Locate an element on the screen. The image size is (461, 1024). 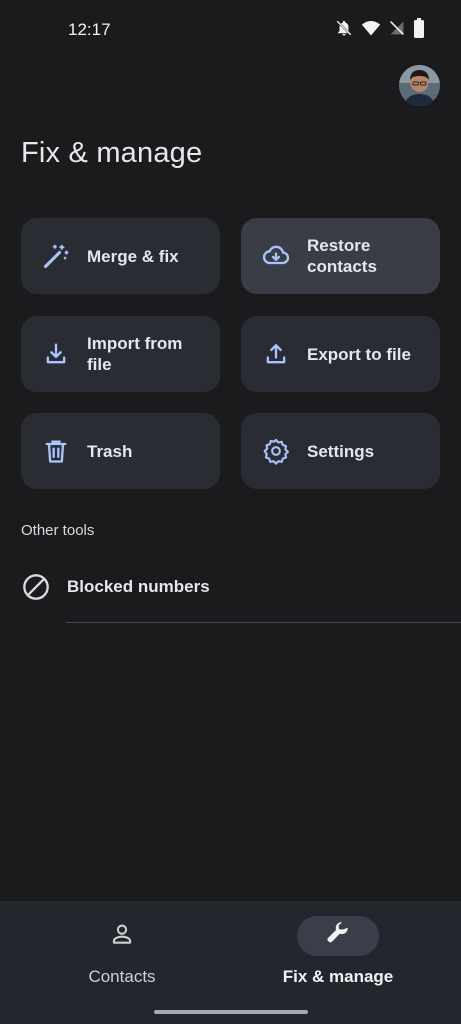
gear-icon is located at coordinates (276, 451).